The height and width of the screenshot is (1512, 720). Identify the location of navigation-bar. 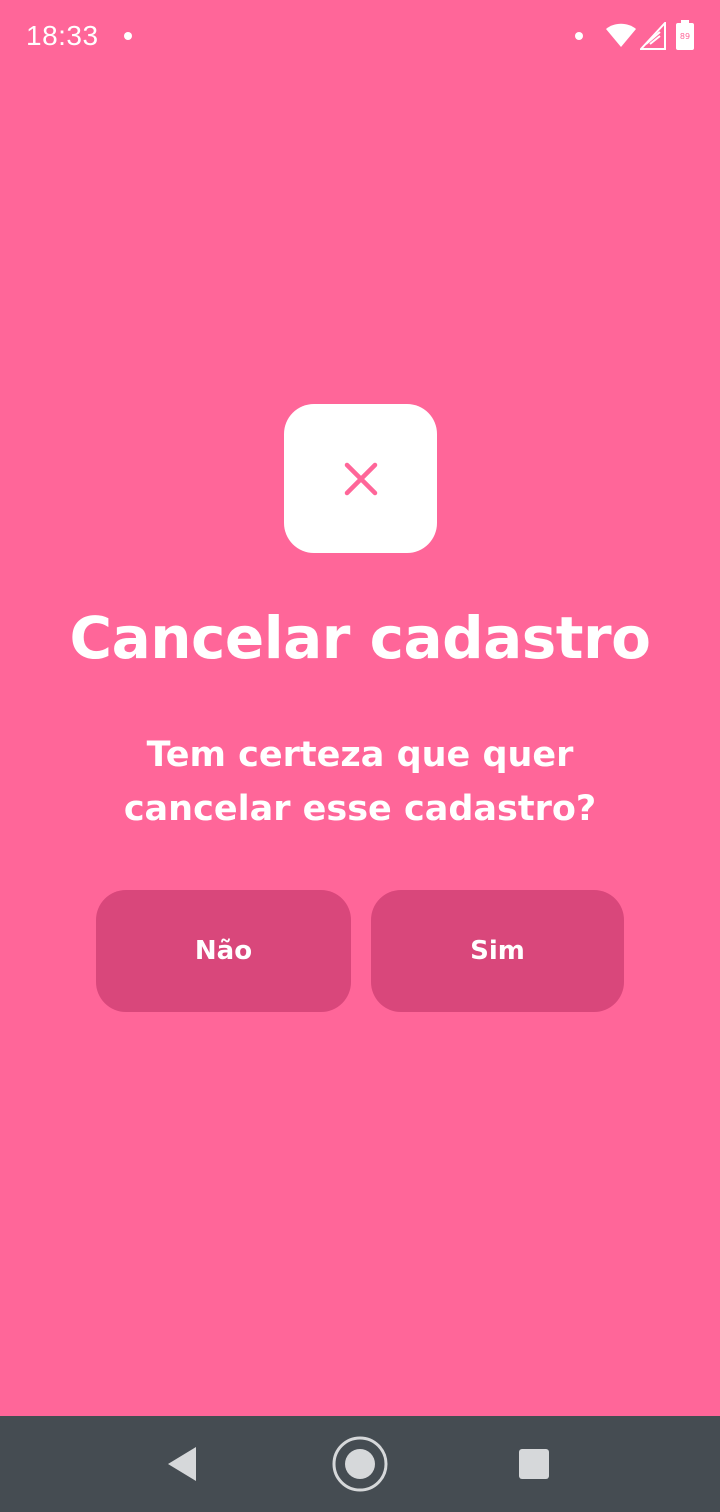
(360, 1464).